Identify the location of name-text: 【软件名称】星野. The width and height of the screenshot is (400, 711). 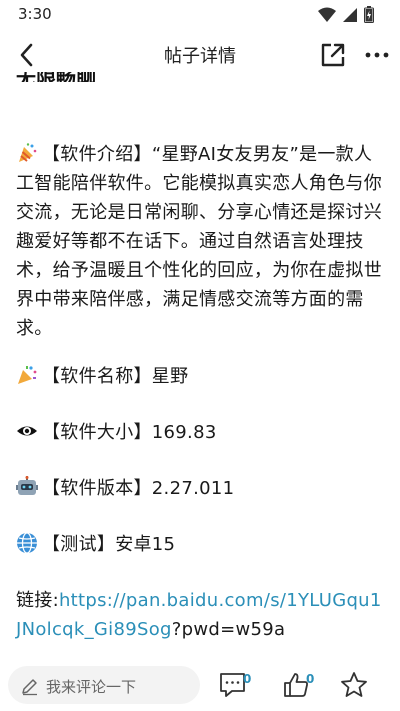
(115, 376).